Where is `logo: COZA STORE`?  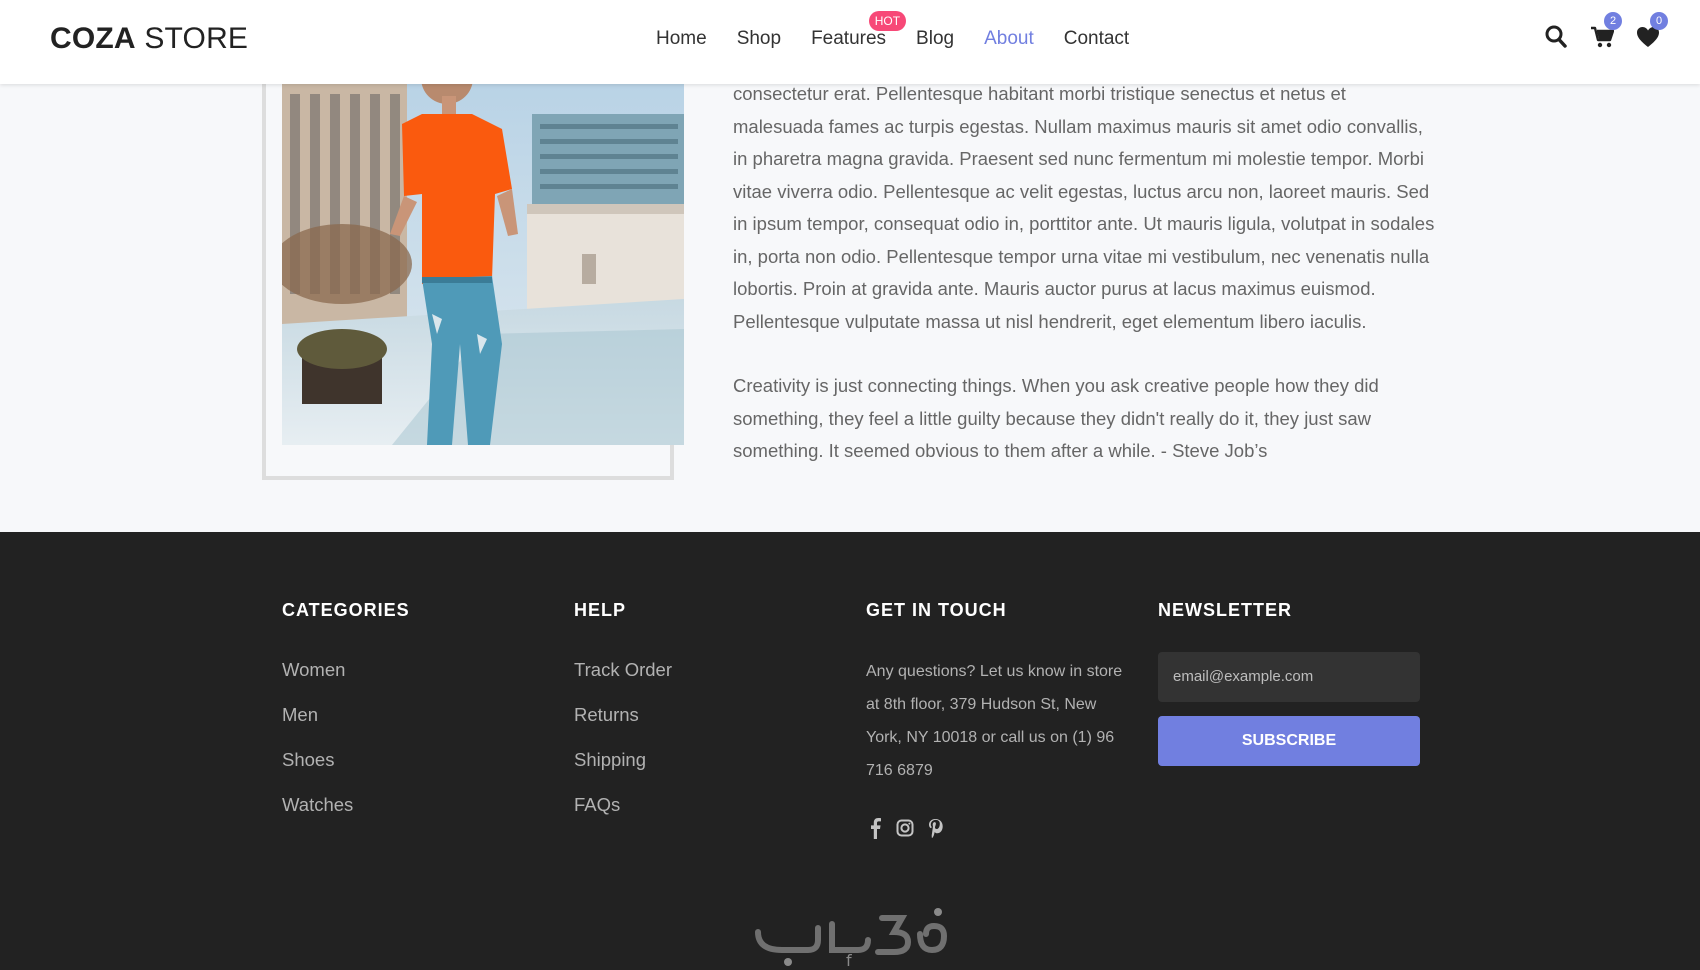
logo: COZA STORE is located at coordinates (149, 39).